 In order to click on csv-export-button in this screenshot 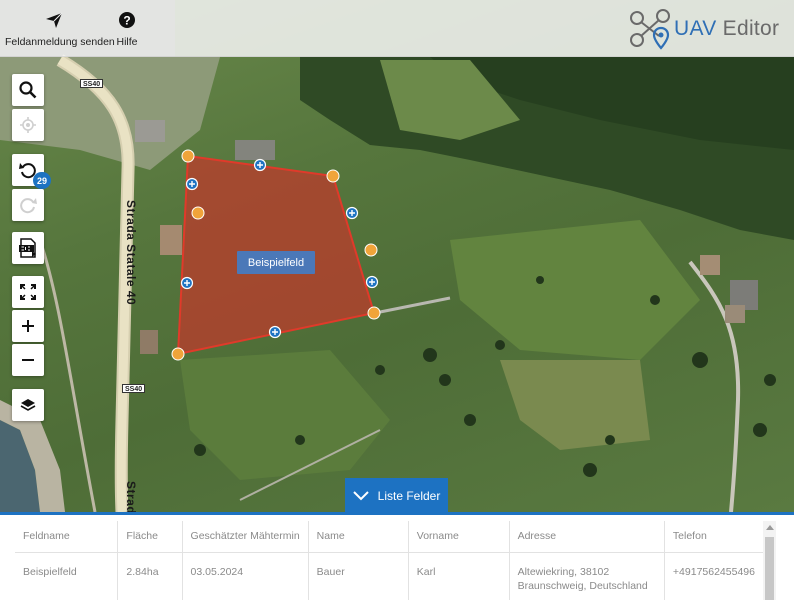, I will do `click(28, 248)`.